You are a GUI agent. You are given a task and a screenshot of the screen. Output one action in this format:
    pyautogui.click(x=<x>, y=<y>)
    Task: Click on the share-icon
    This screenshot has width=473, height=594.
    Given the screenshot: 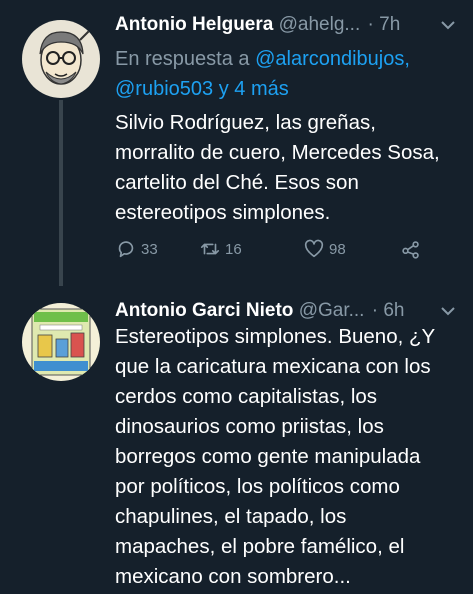 What is the action you would take?
    pyautogui.click(x=410, y=250)
    